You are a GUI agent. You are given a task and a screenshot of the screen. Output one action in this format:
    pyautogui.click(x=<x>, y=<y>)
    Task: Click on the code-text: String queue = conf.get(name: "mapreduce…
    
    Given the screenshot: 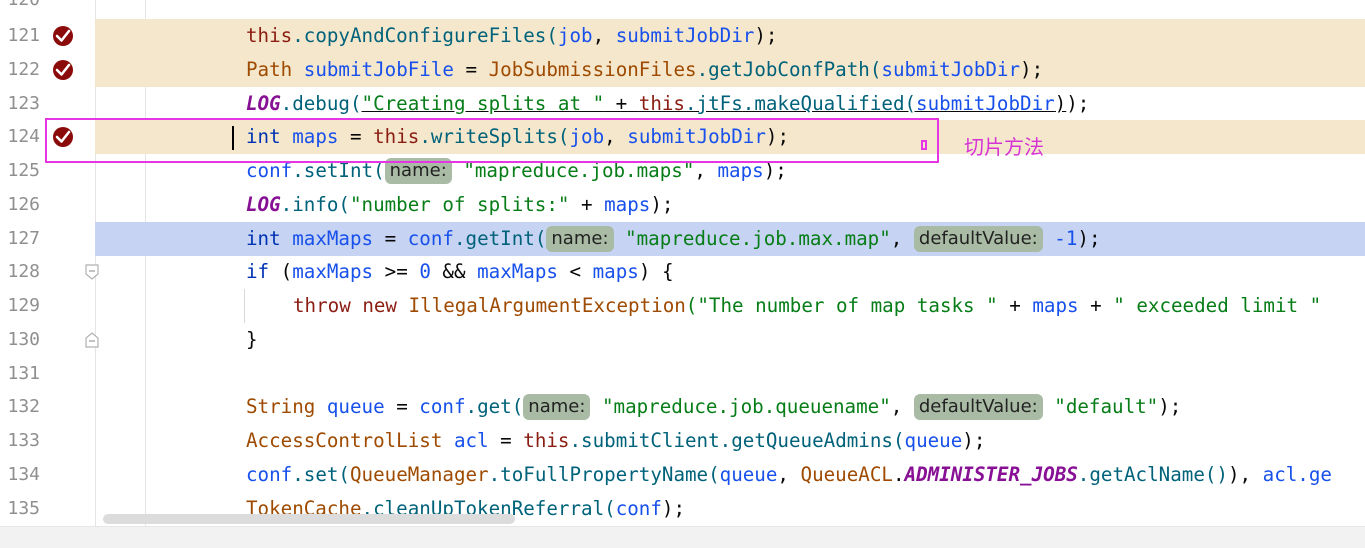 What is the action you would take?
    pyautogui.click(x=713, y=407)
    